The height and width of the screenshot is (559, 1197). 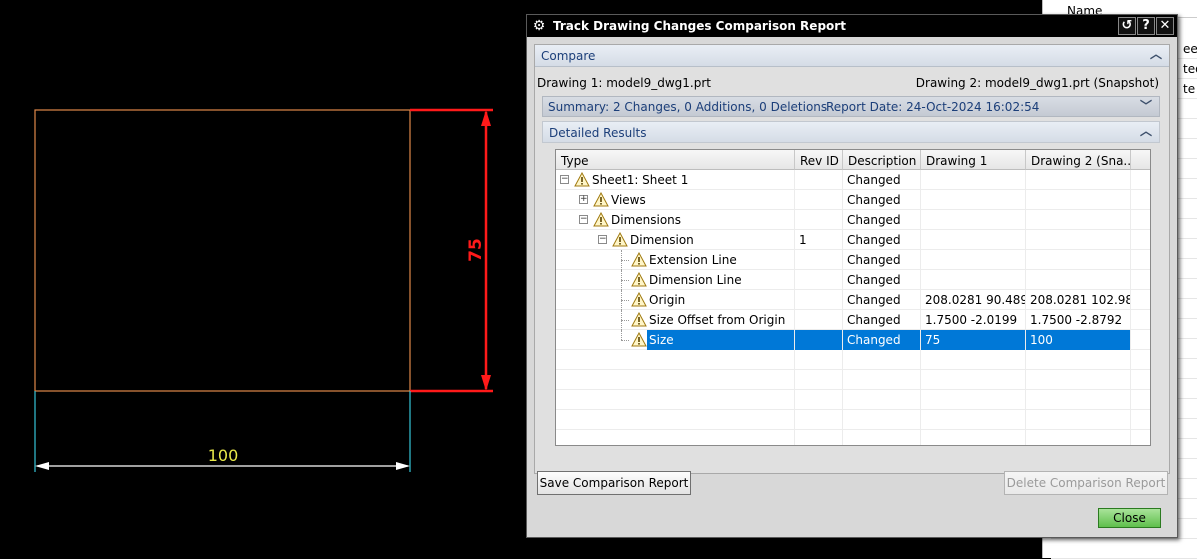 What do you see at coordinates (1140, 160) in the screenshot?
I see `column-header-spacer` at bounding box center [1140, 160].